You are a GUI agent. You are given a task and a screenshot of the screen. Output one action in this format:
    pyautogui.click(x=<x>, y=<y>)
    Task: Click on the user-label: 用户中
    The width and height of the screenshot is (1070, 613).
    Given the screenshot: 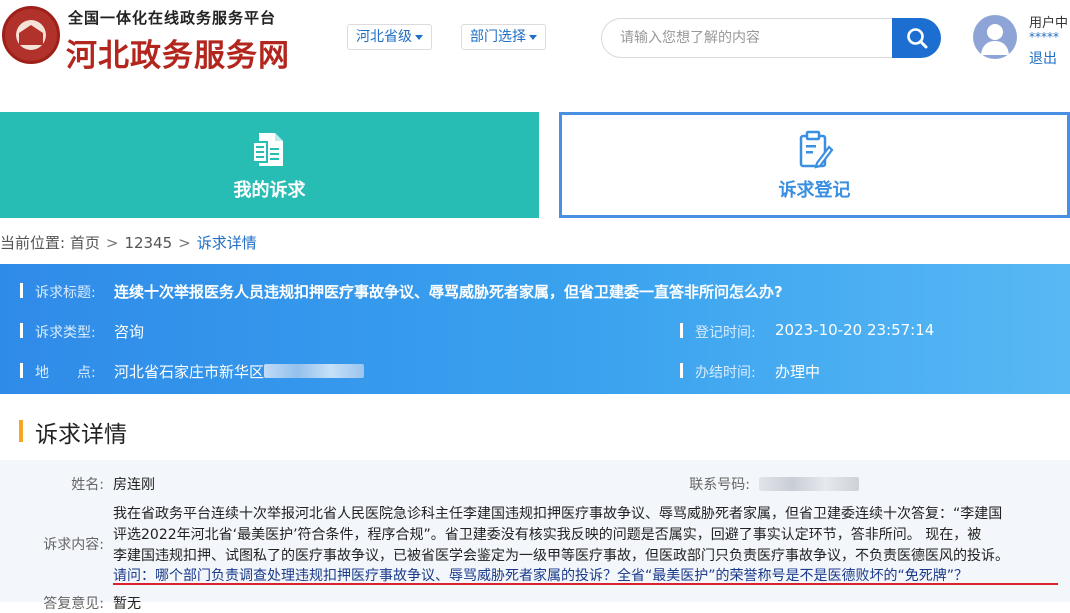 What is the action you would take?
    pyautogui.click(x=1048, y=21)
    